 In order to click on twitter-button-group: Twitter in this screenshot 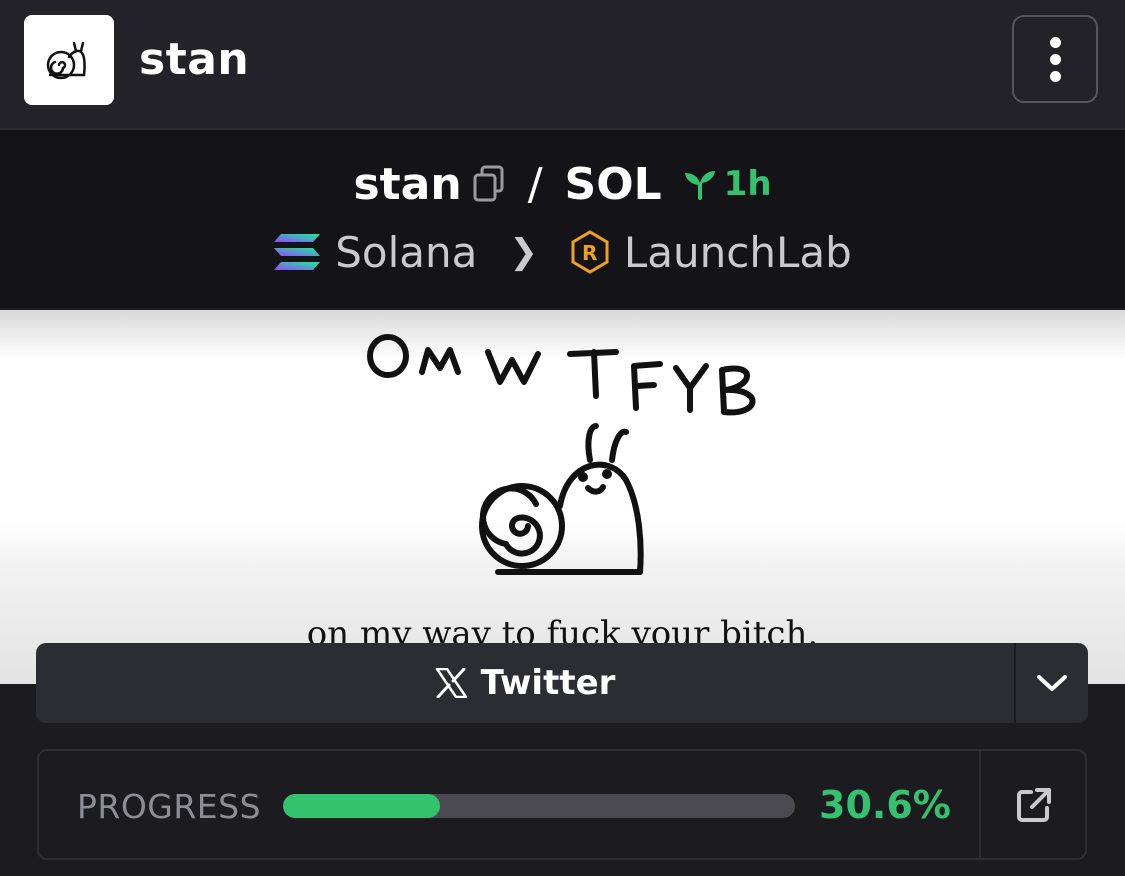, I will do `click(562, 683)`.